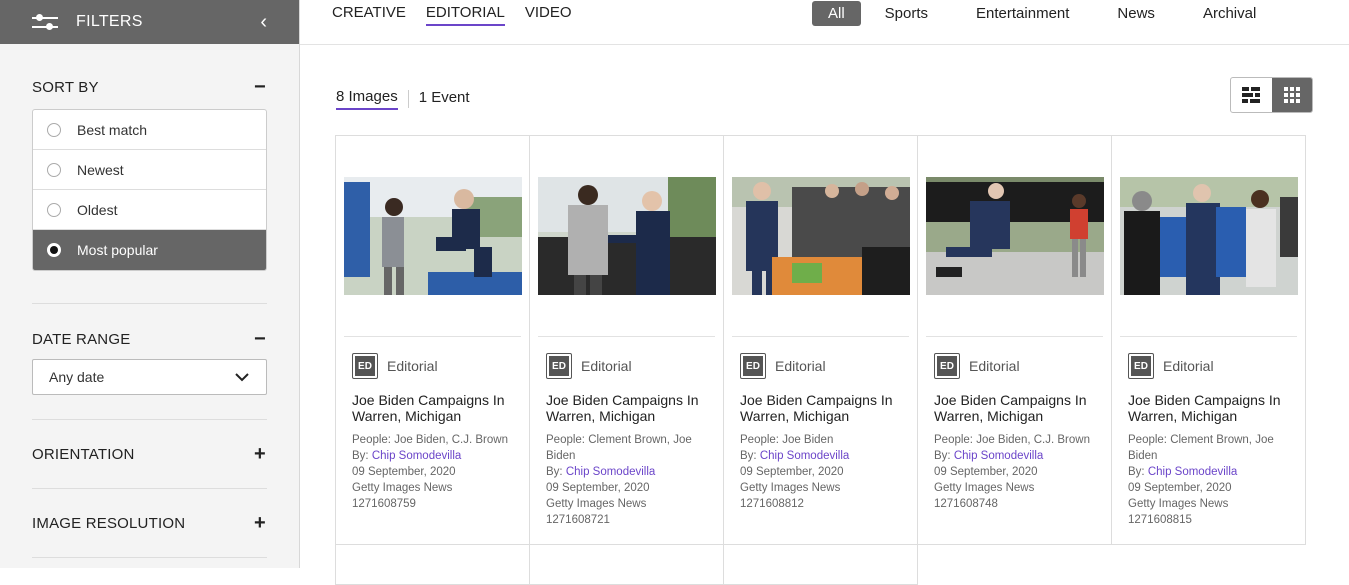 The width and height of the screenshot is (1349, 585). What do you see at coordinates (109, 21) in the screenshot?
I see `filters-title: FILTERS` at bounding box center [109, 21].